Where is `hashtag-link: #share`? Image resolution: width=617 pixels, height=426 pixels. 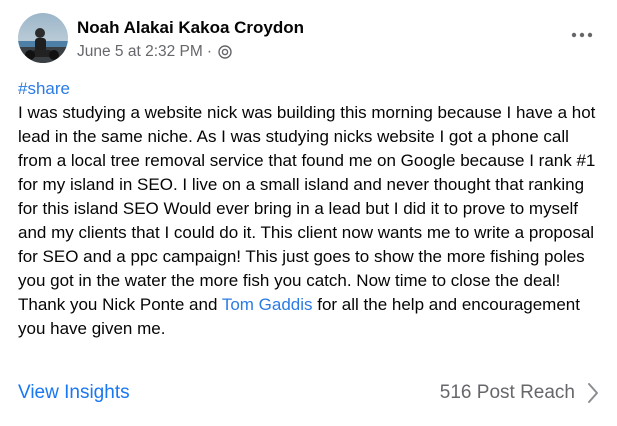 hashtag-link: #share is located at coordinates (44, 88).